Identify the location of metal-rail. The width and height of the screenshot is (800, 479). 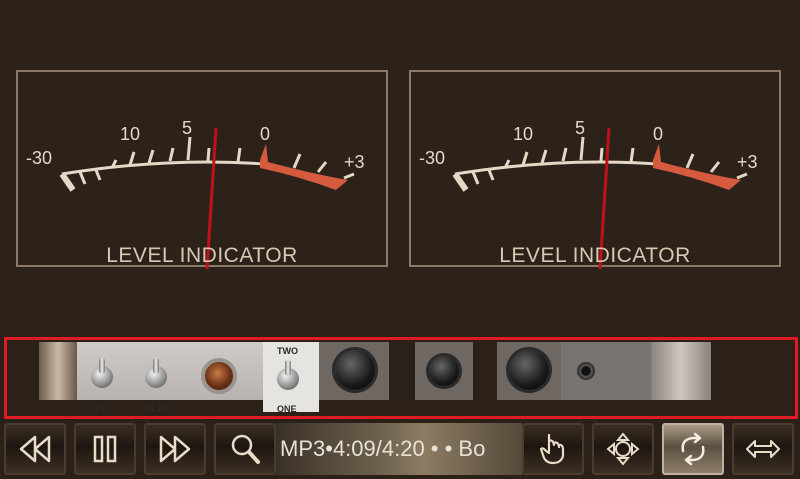
(58, 371).